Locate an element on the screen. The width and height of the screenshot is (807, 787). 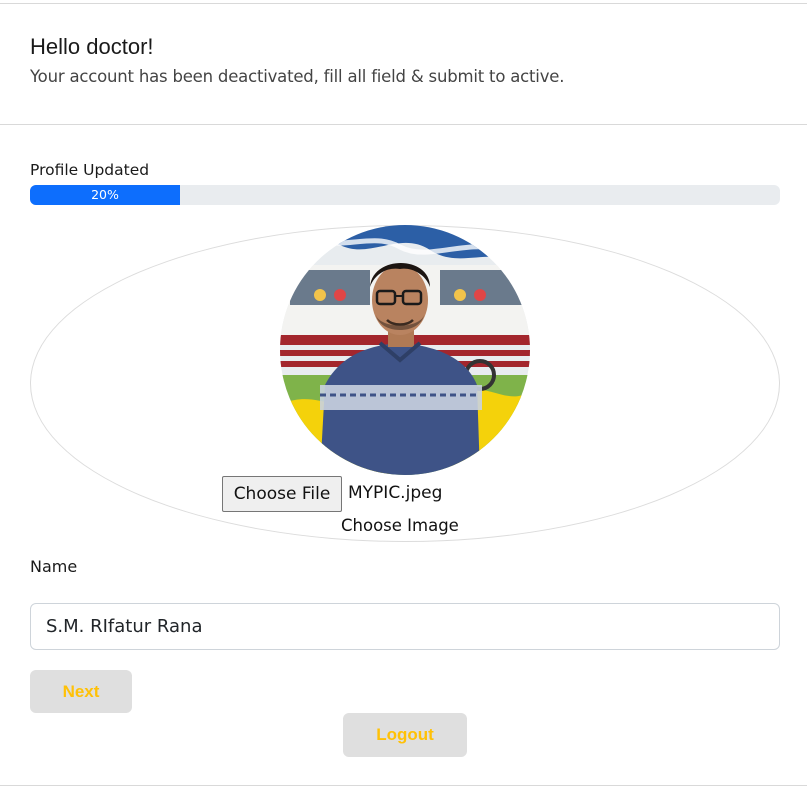
name-label: Name is located at coordinates (54, 566).